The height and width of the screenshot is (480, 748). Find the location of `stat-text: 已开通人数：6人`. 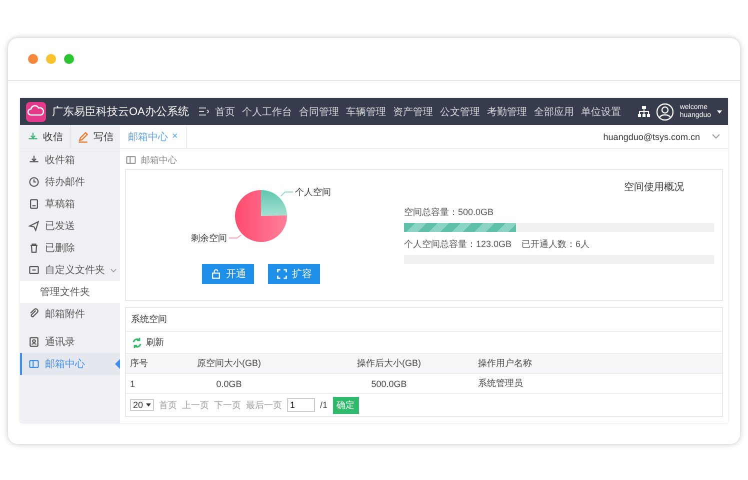

stat-text: 已开通人数：6人 is located at coordinates (556, 244).